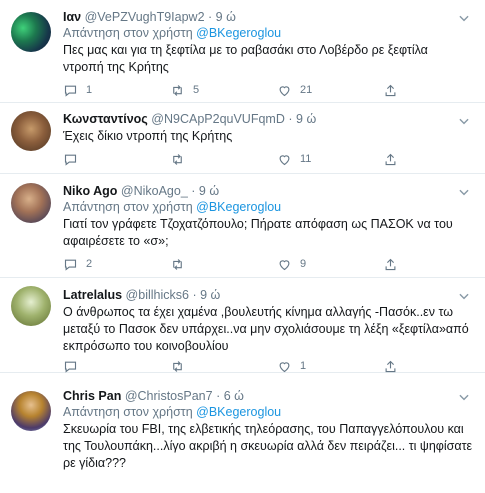 This screenshot has width=485, height=493. I want to click on user-handle: @NikoAgo_, so click(154, 191).